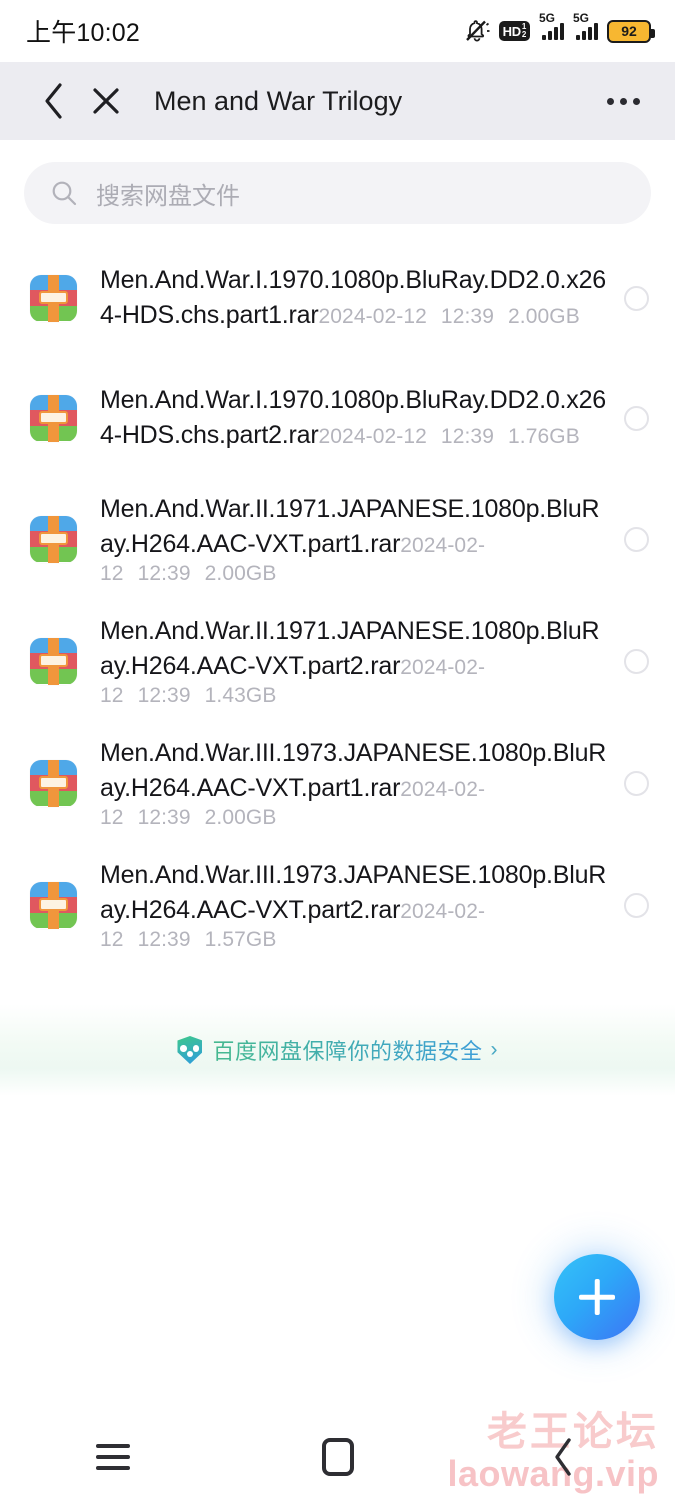 The height and width of the screenshot is (1500, 675). I want to click on hd-label: HD, so click(511, 31).